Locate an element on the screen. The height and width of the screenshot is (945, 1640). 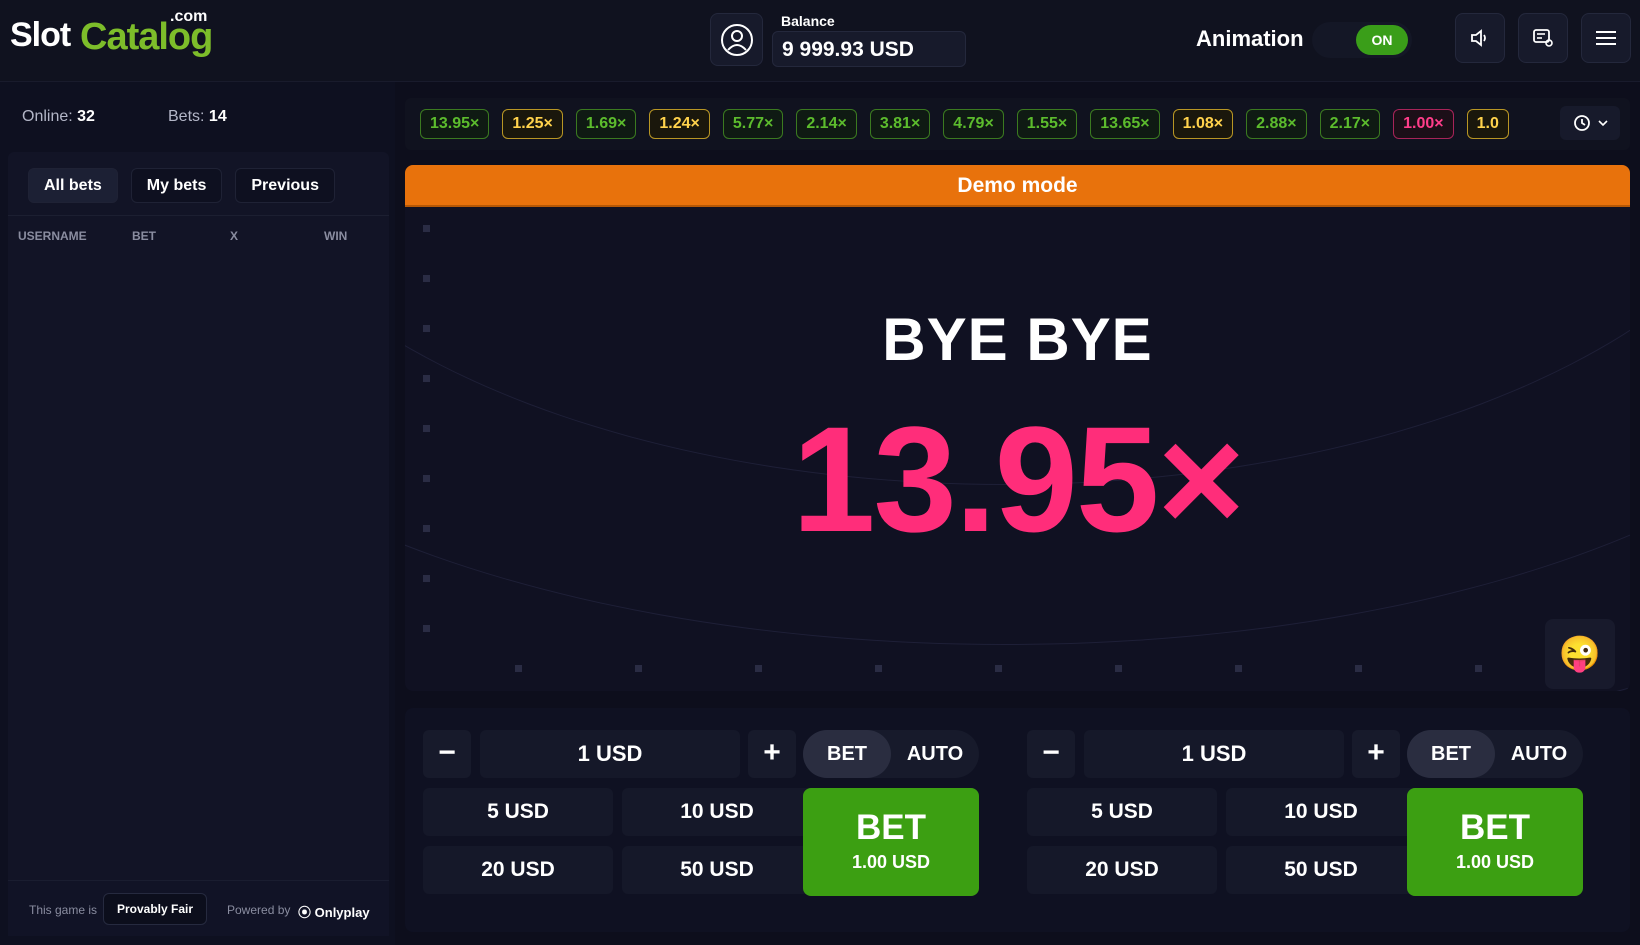
user-icon is located at coordinates (736, 39).